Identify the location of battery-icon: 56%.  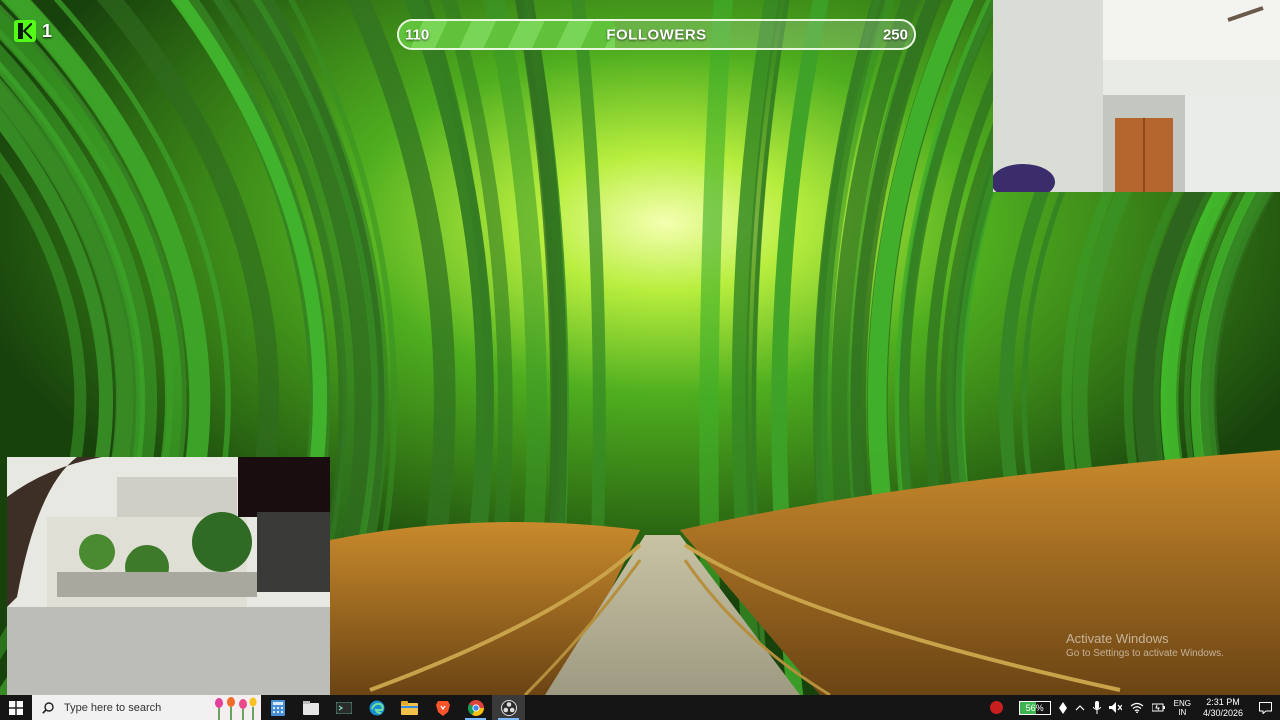
(1034, 707).